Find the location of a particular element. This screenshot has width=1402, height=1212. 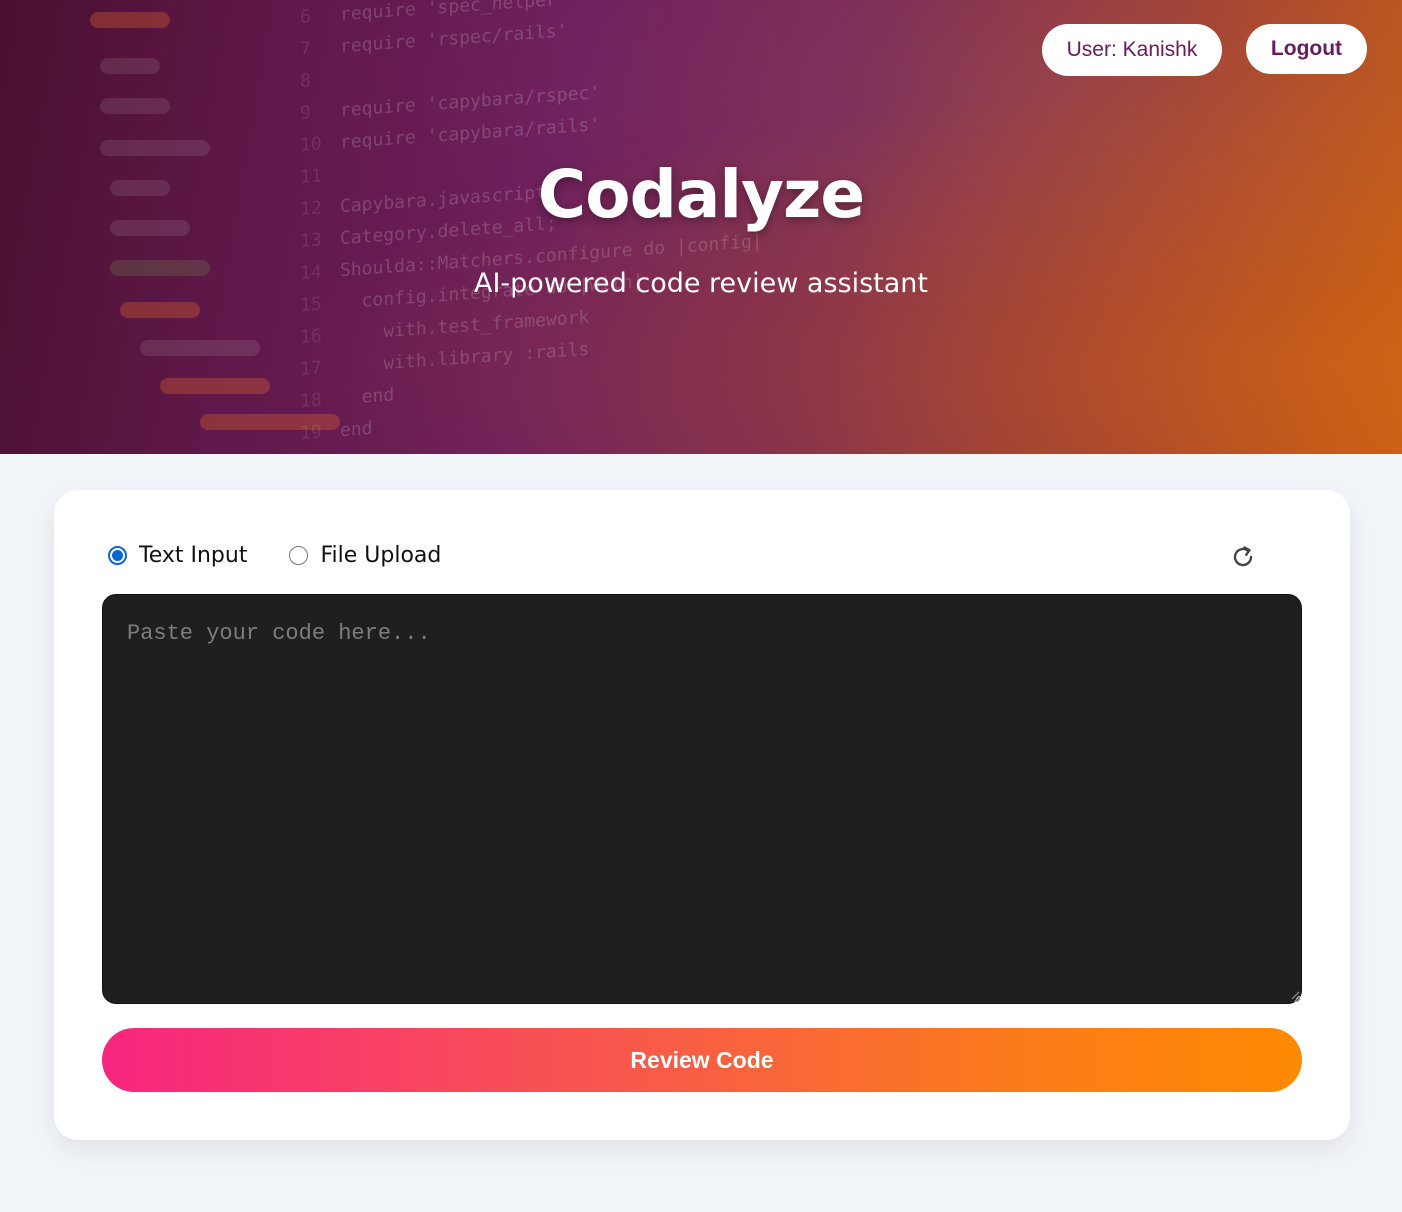

file-upload-option: File Upload is located at coordinates (365, 555).